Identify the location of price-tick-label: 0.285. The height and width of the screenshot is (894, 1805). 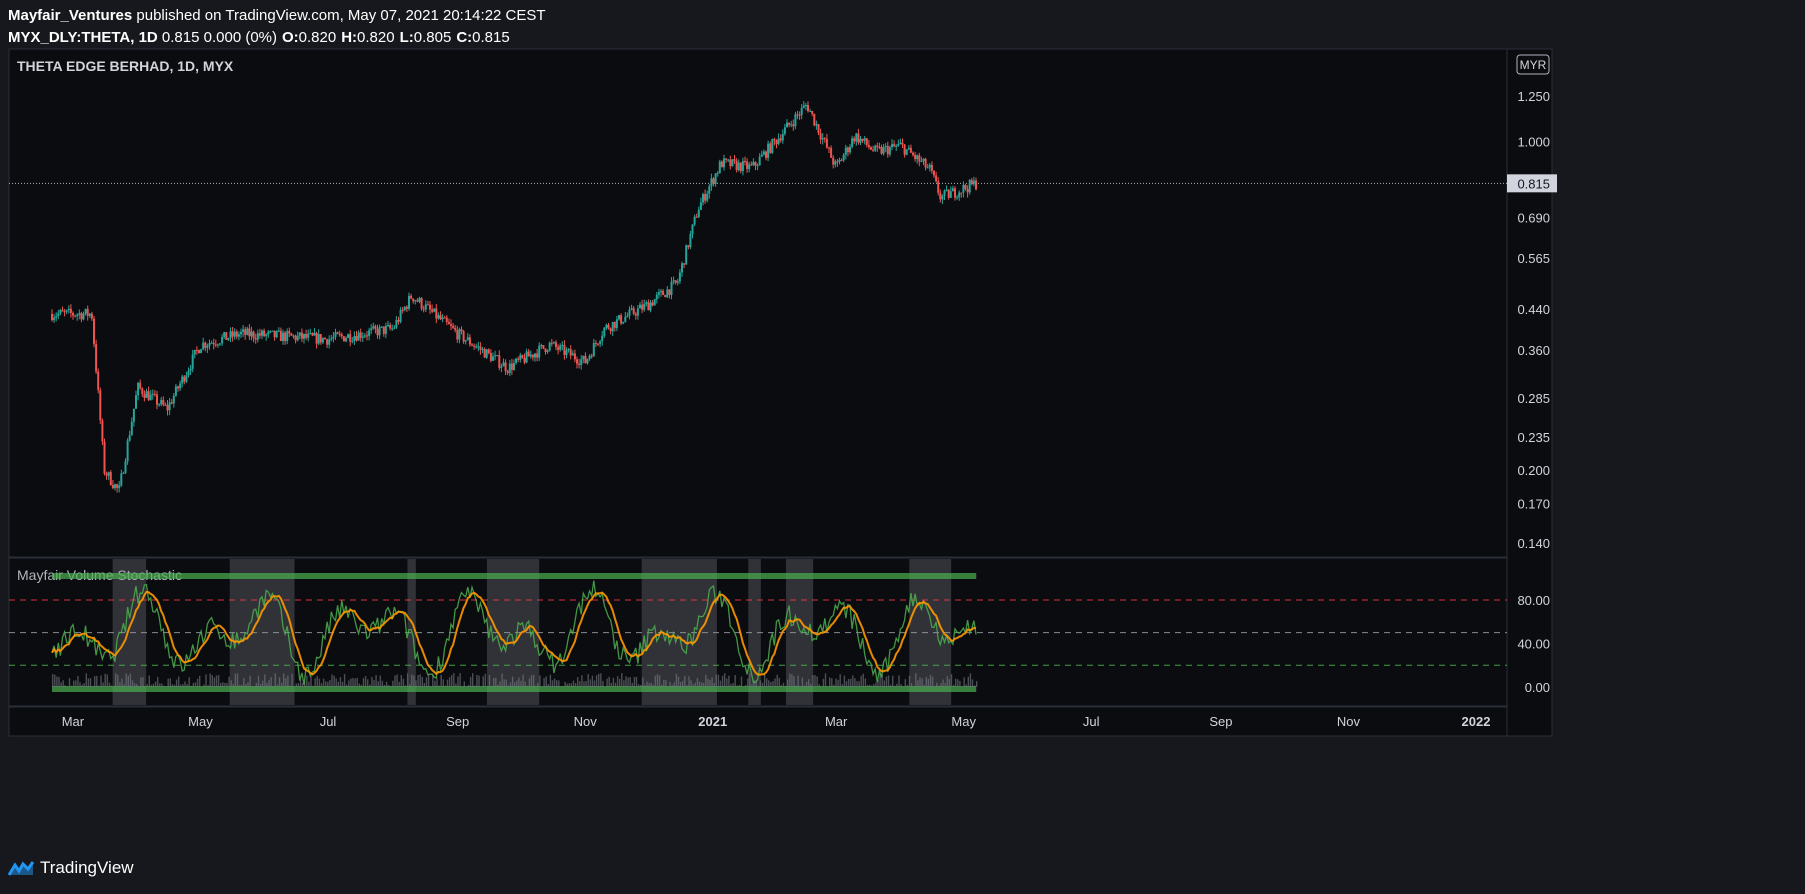
(1533, 398).